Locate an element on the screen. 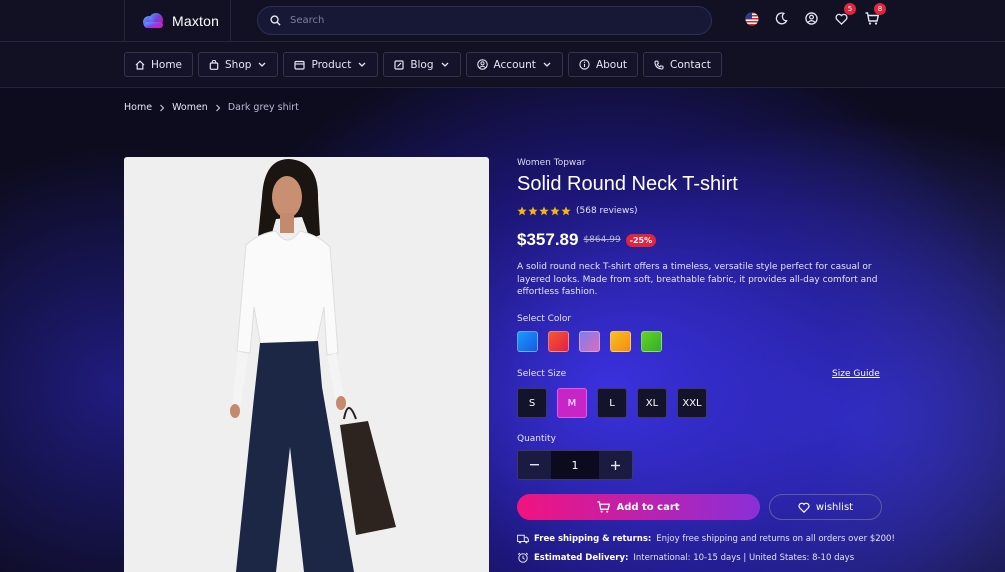  moon-icon is located at coordinates (781, 18).